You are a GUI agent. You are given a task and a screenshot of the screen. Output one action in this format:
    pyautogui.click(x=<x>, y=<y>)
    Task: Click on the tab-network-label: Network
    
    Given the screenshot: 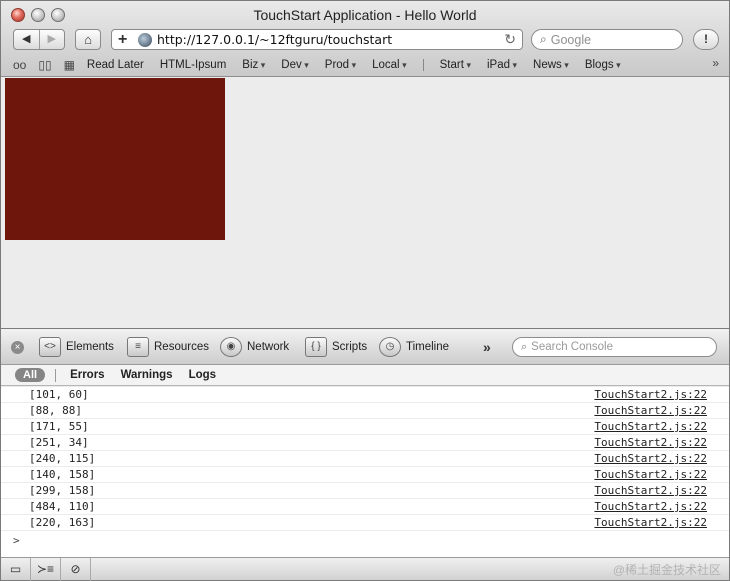 What is the action you would take?
    pyautogui.click(x=268, y=347)
    